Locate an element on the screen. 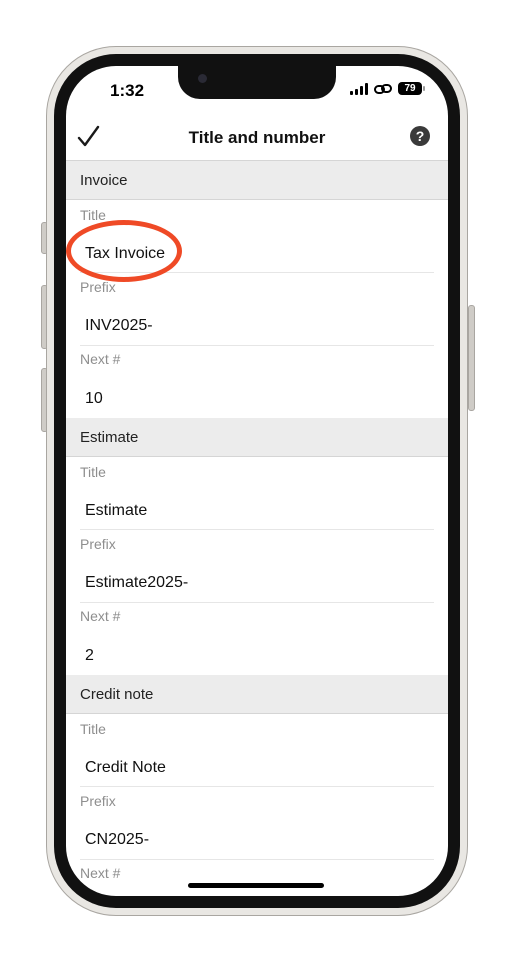 This screenshot has height=961, width=515. signal-icon is located at coordinates (359, 88).